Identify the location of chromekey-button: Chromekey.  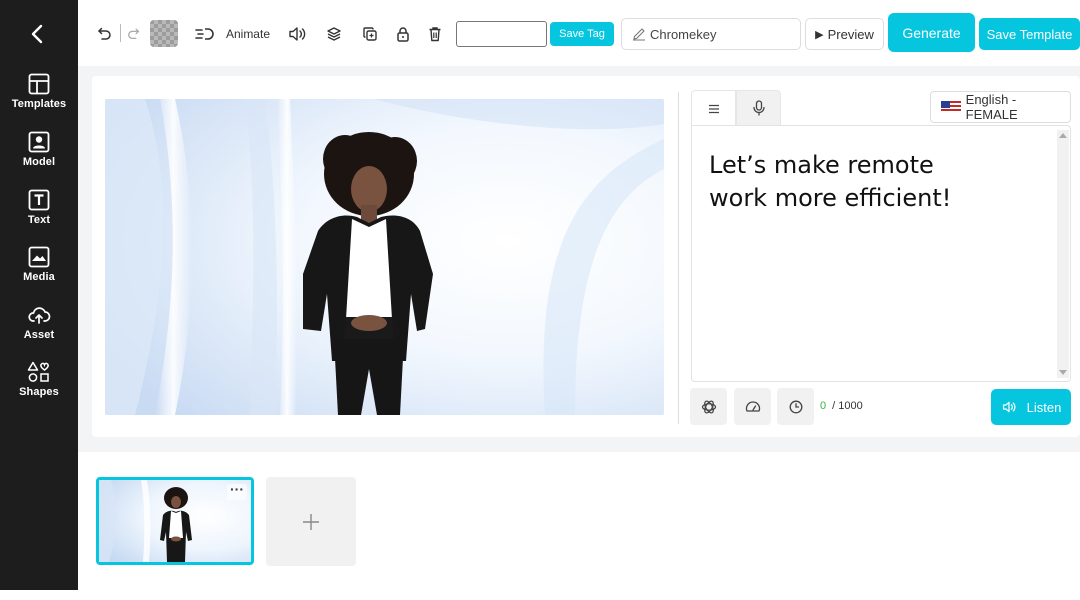
(711, 34).